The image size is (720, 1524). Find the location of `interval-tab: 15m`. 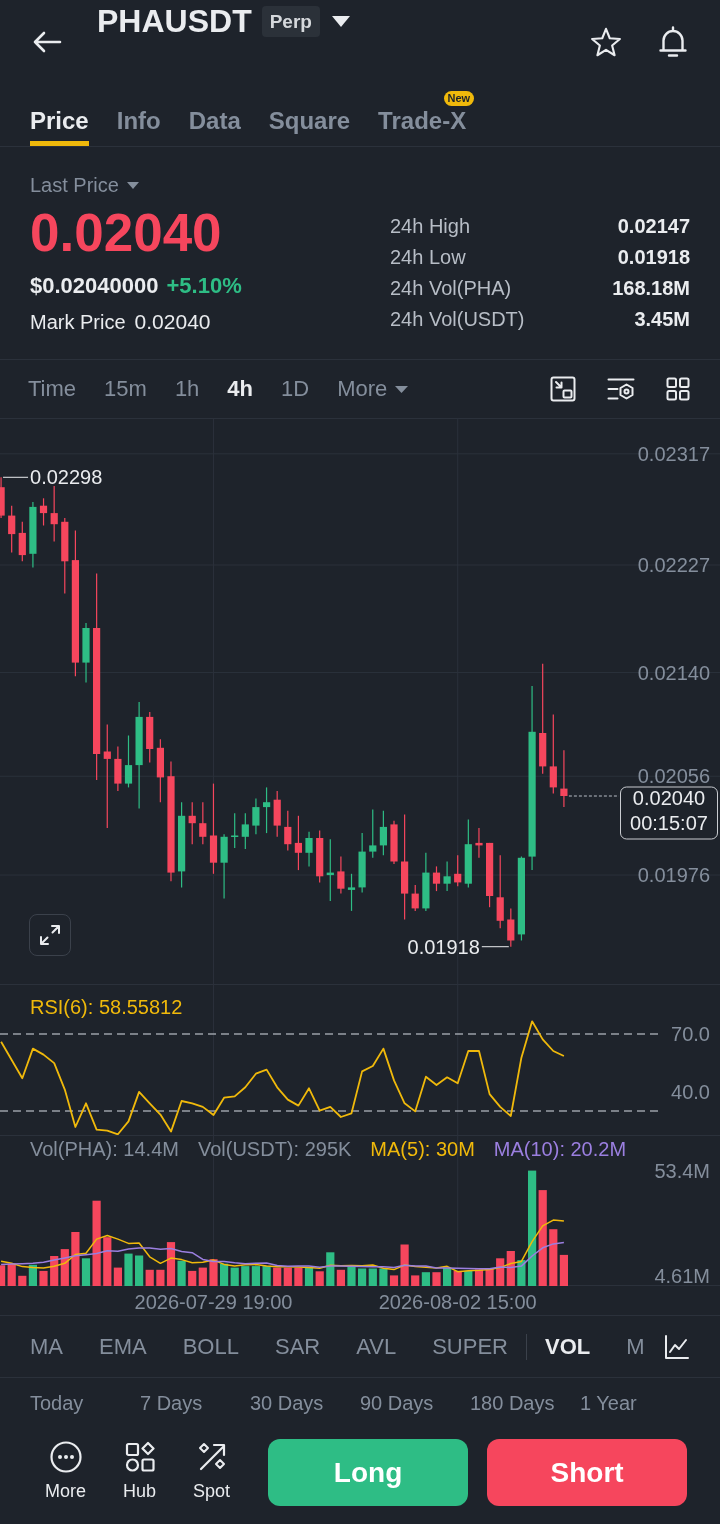

interval-tab: 15m is located at coordinates (125, 389).